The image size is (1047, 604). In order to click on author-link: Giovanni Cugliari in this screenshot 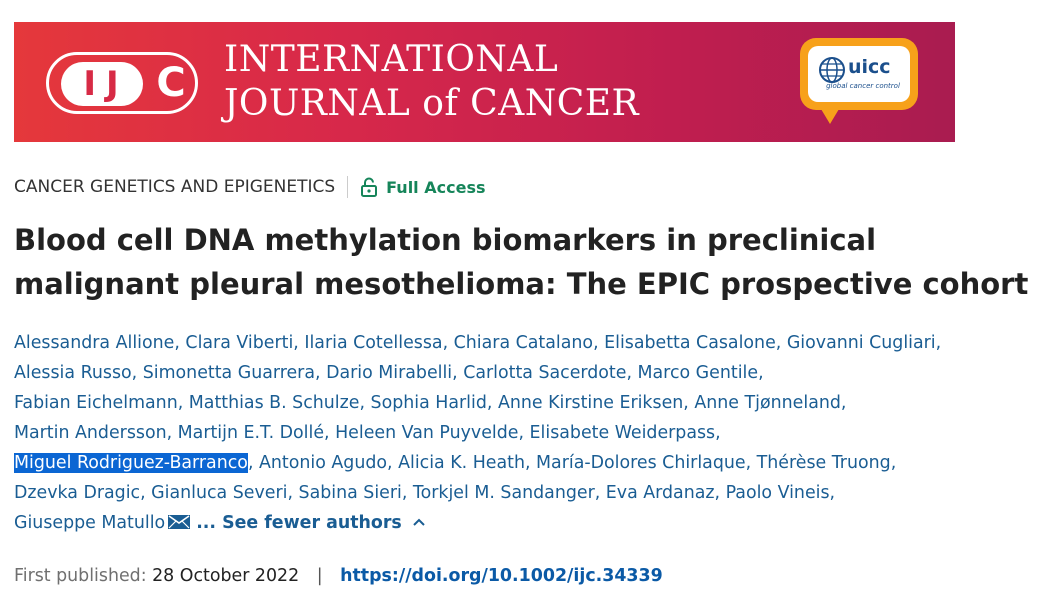, I will do `click(861, 343)`.